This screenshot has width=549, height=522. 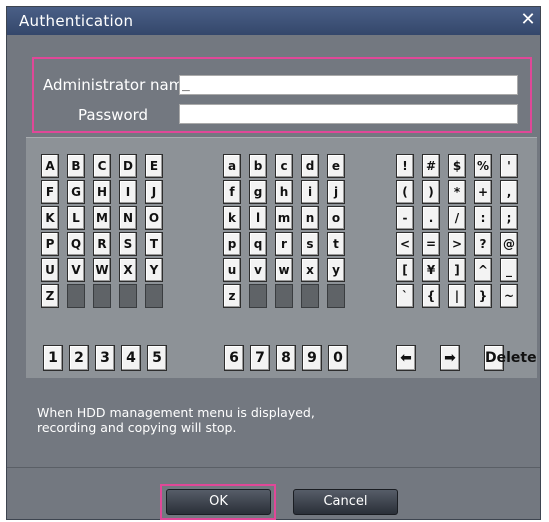 I want to click on key-t-upper: T, so click(x=154, y=244).